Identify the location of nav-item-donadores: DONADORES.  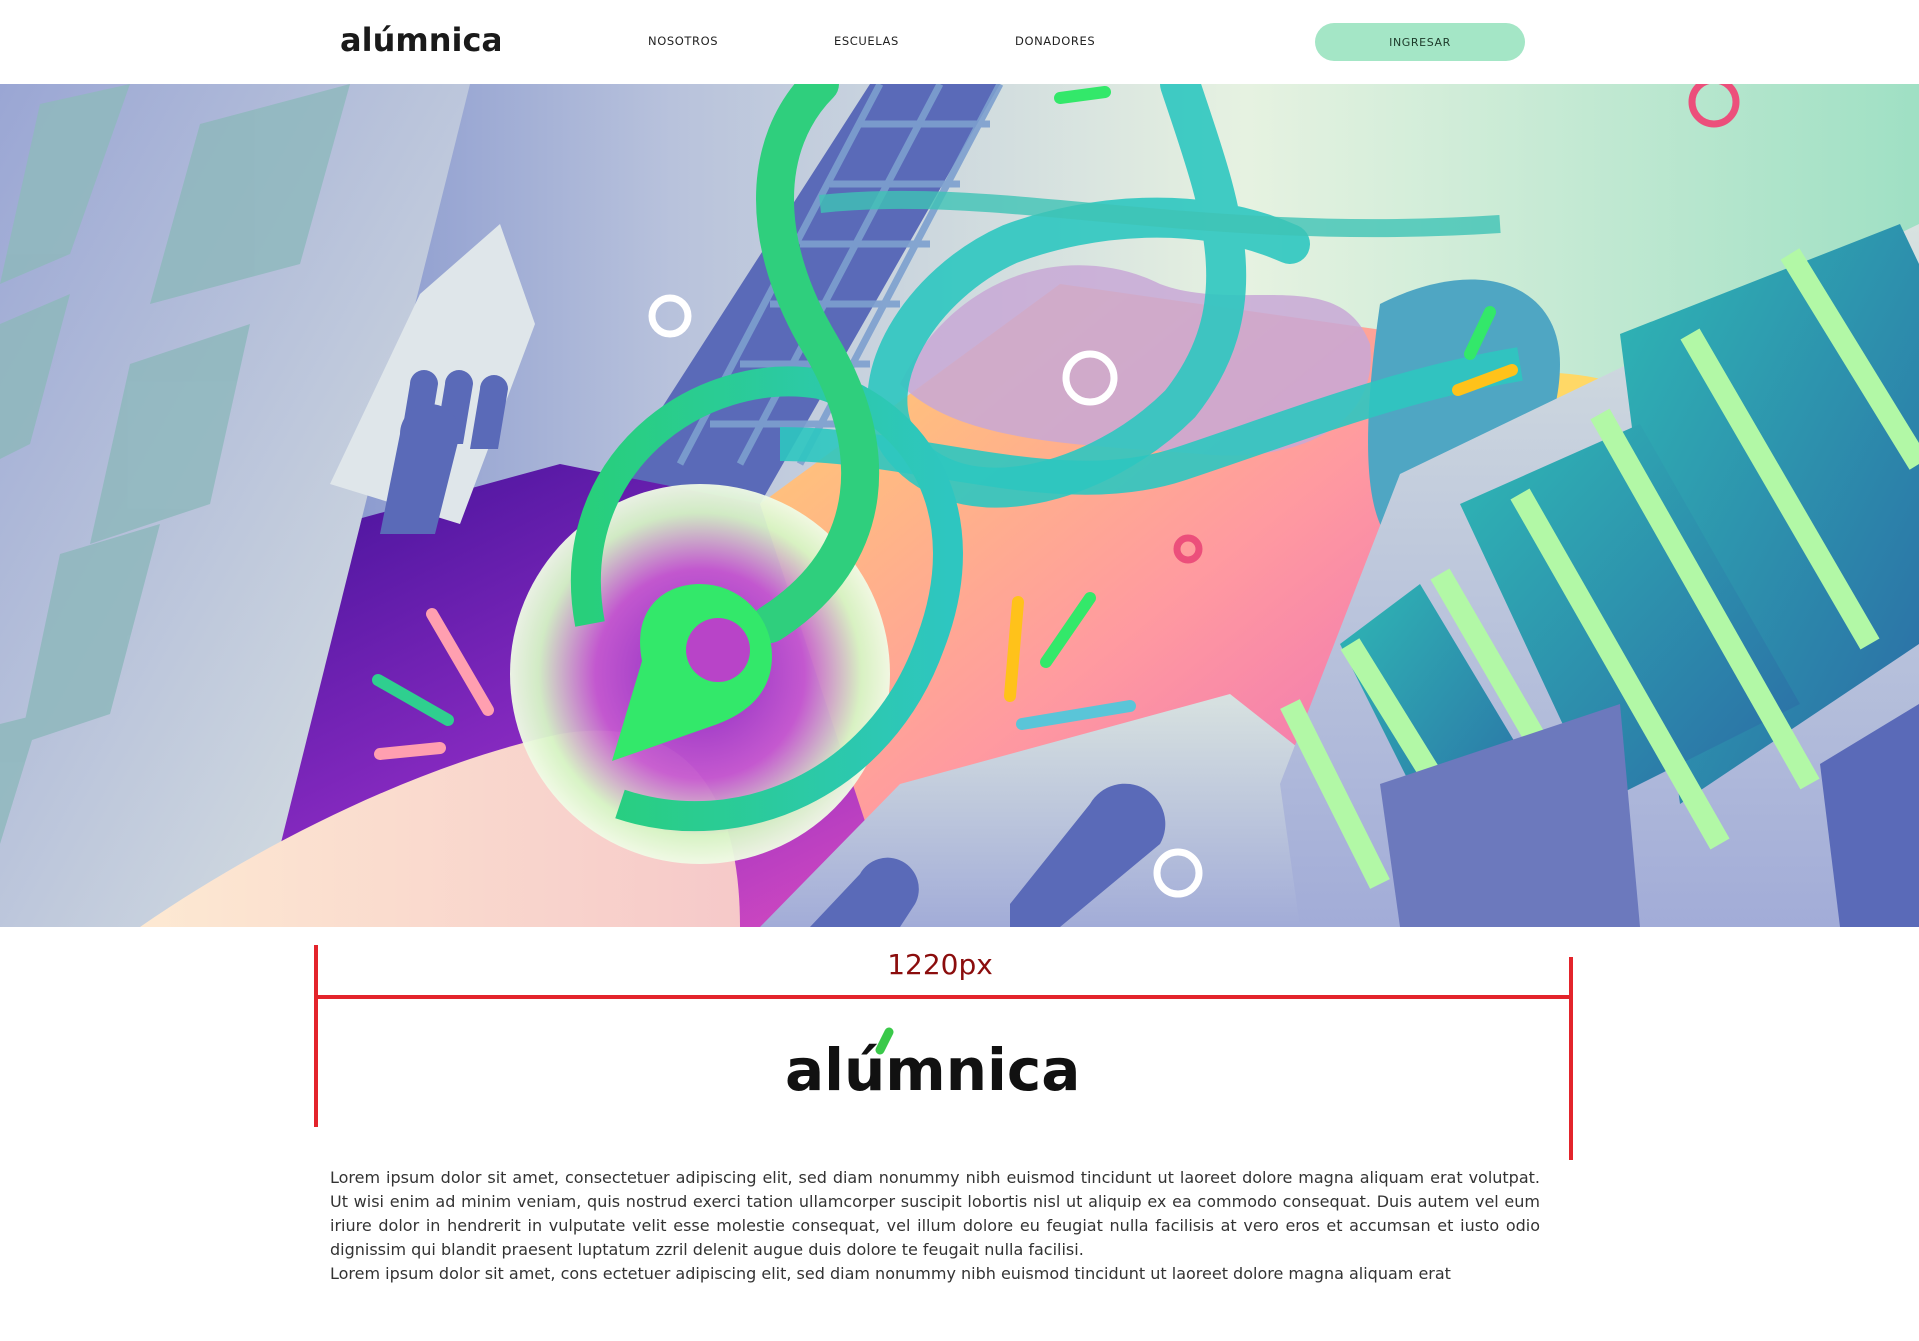
(1055, 41).